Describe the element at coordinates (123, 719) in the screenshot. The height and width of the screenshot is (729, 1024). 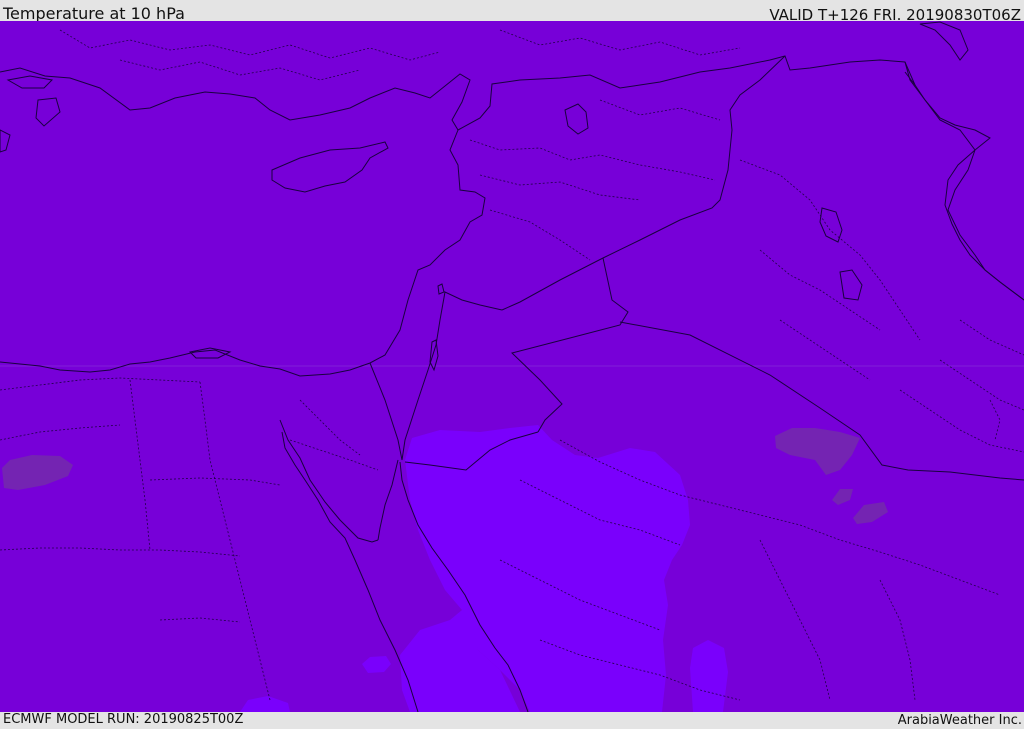
I see `model-run-label: ECMWF MODEL RUN: 20190825T00Z` at that location.